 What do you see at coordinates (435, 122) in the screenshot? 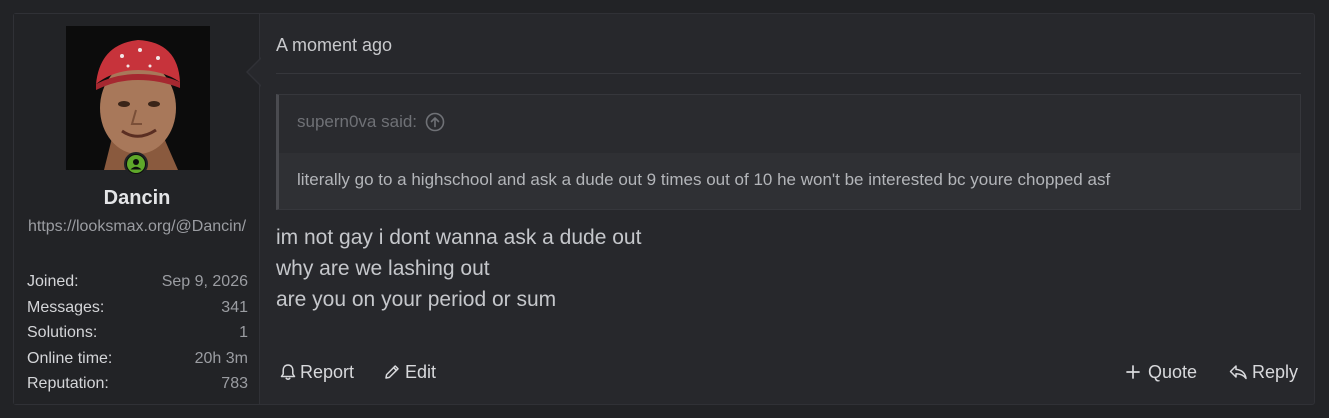
I see `arrow-up-circle-icon` at bounding box center [435, 122].